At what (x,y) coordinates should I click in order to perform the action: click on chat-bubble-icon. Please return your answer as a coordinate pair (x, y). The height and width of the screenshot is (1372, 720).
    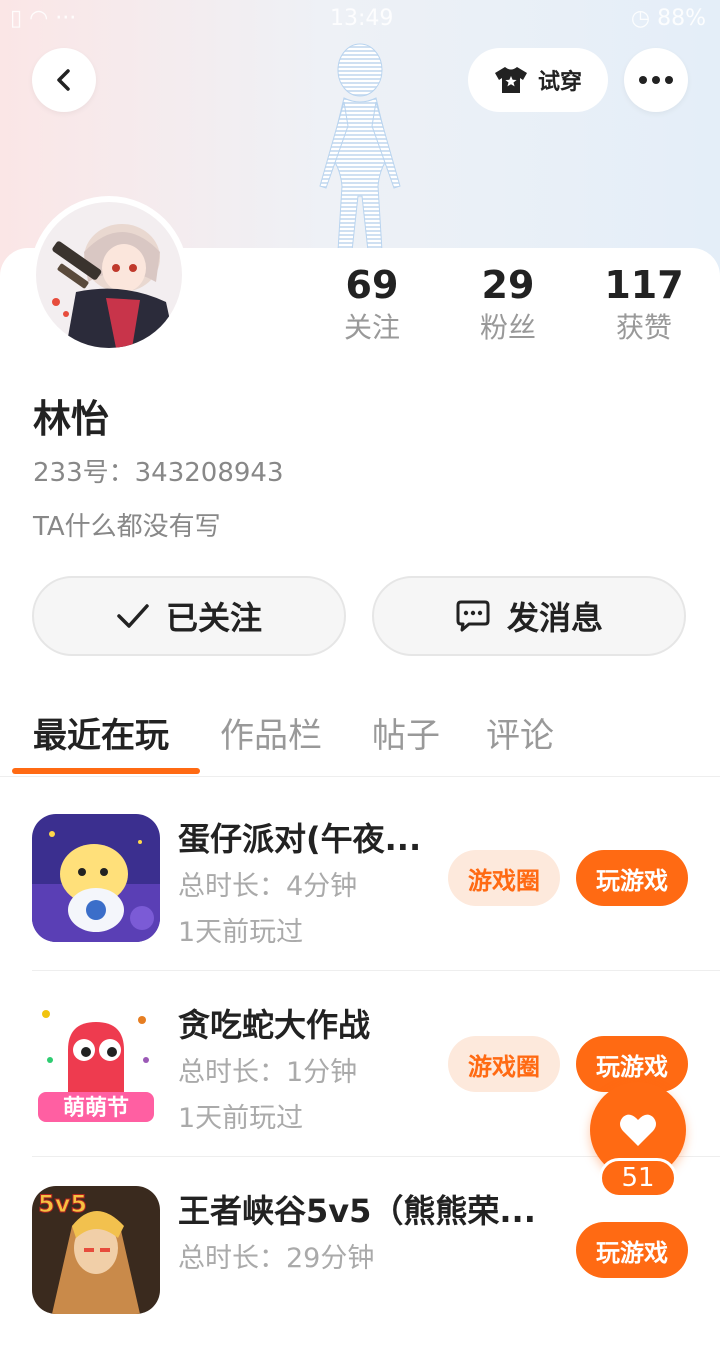
    Looking at the image, I should click on (473, 616).